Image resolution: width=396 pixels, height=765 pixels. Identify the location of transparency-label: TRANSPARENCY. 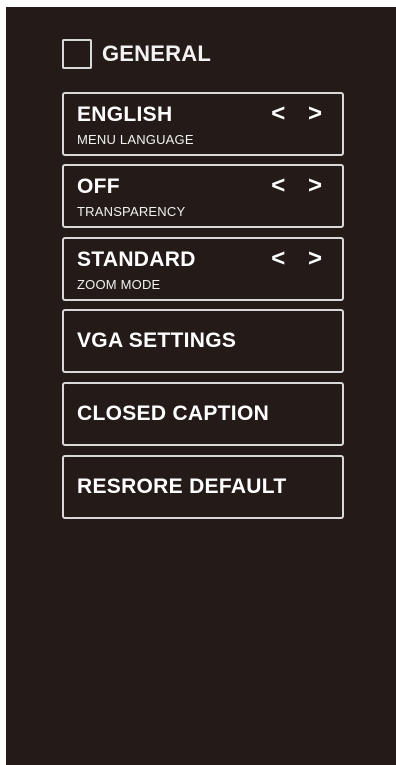
(131, 211).